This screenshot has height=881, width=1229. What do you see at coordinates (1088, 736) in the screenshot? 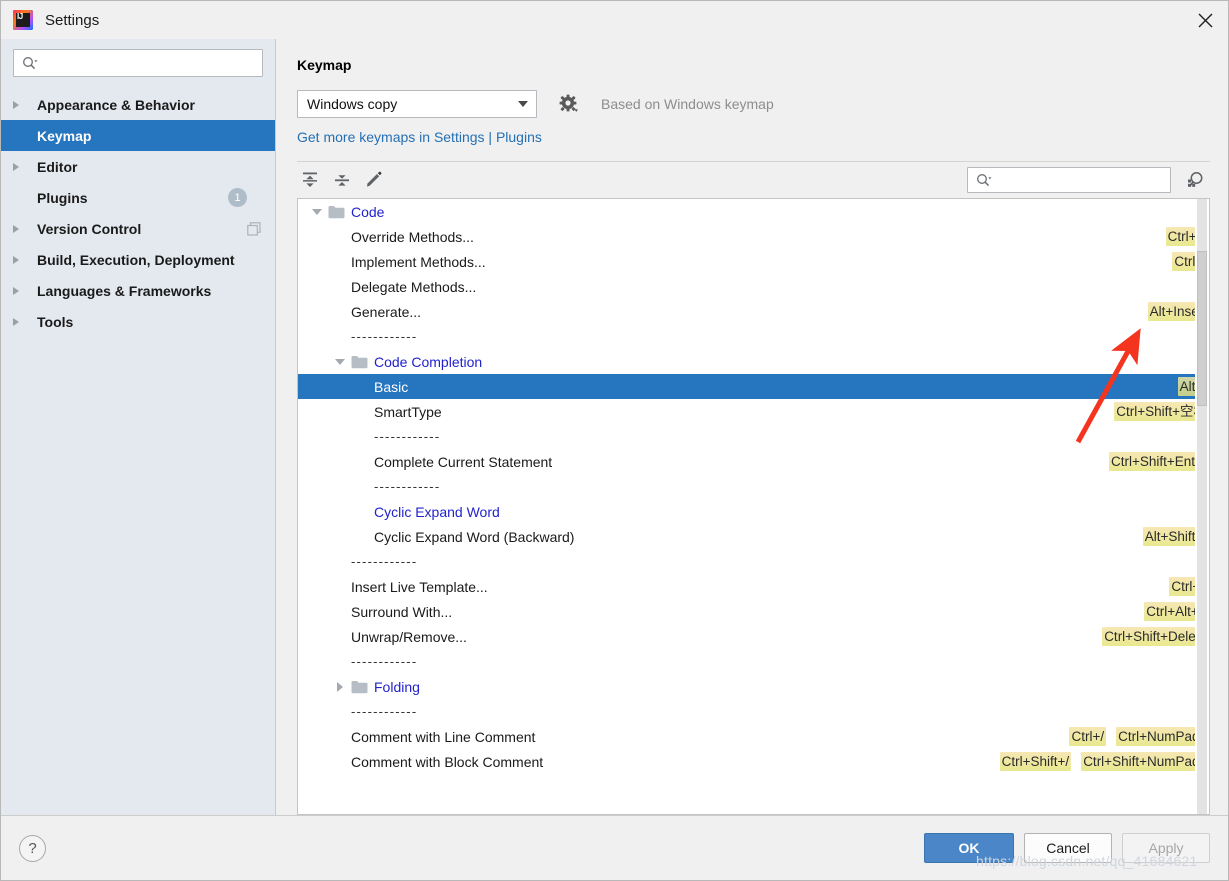
I see `shortcut-badge: Ctrl+/` at bounding box center [1088, 736].